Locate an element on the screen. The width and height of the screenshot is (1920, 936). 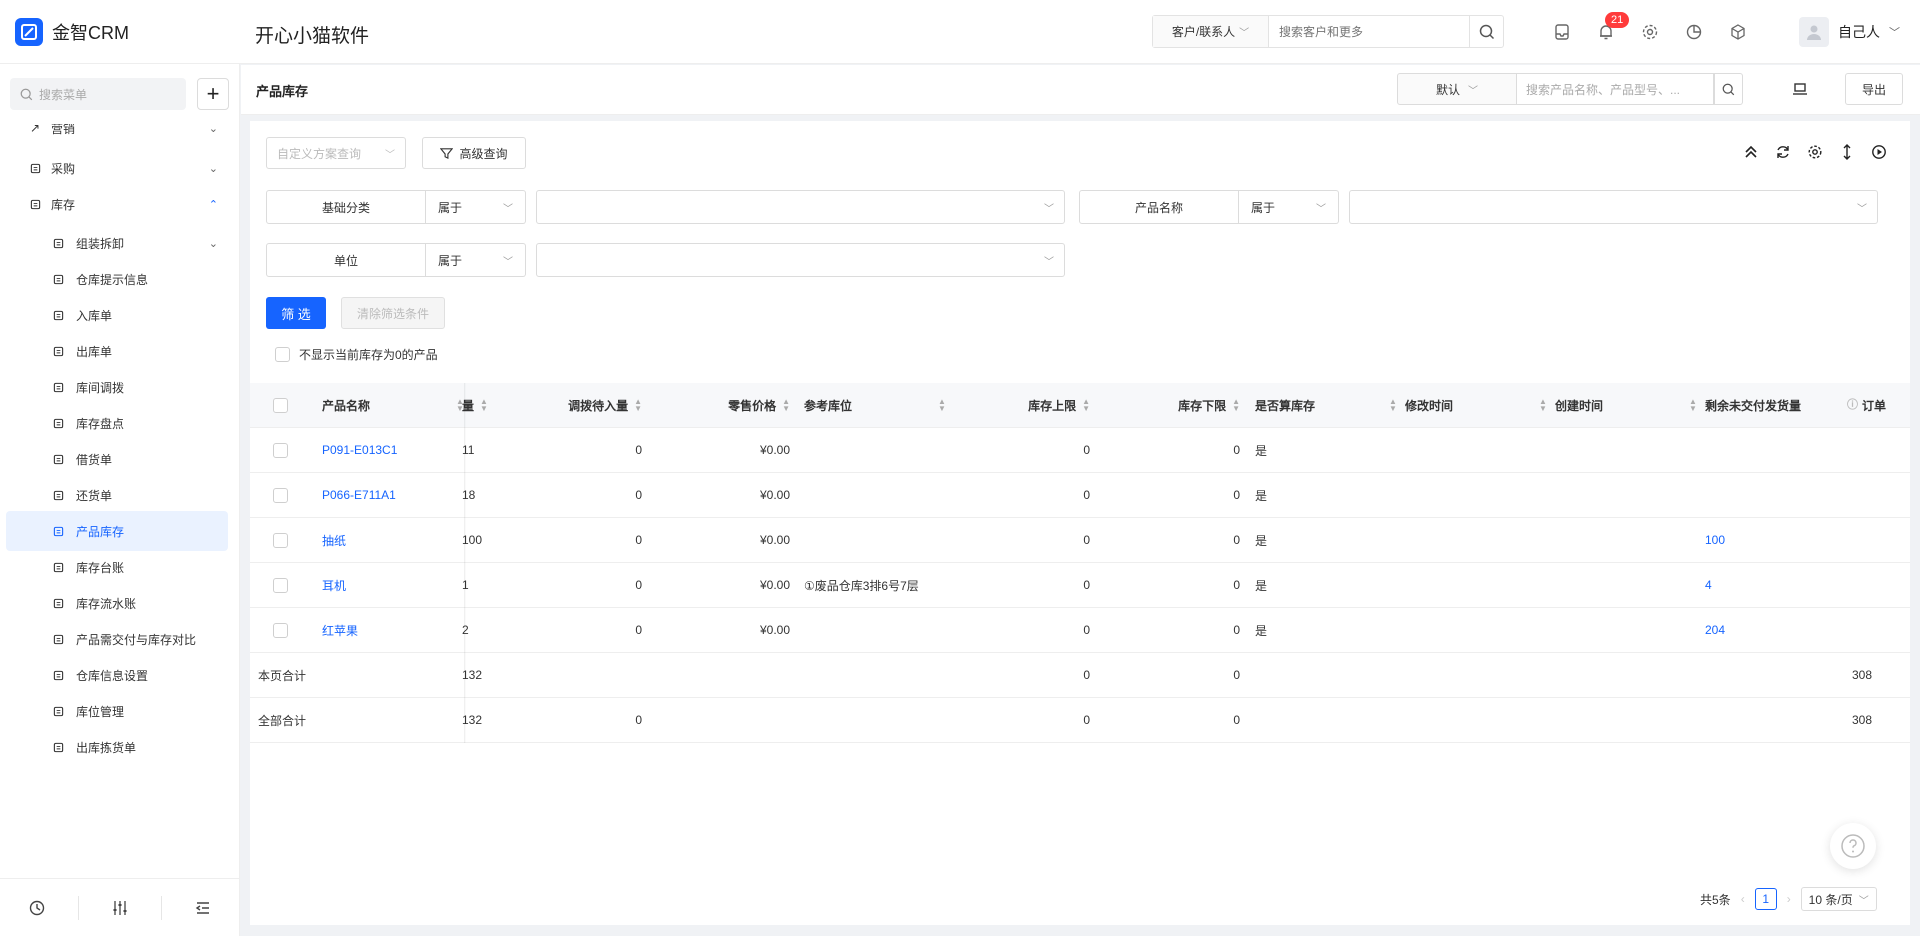
scheme-select: 自定义方案查询 ﹀ is located at coordinates (336, 153).